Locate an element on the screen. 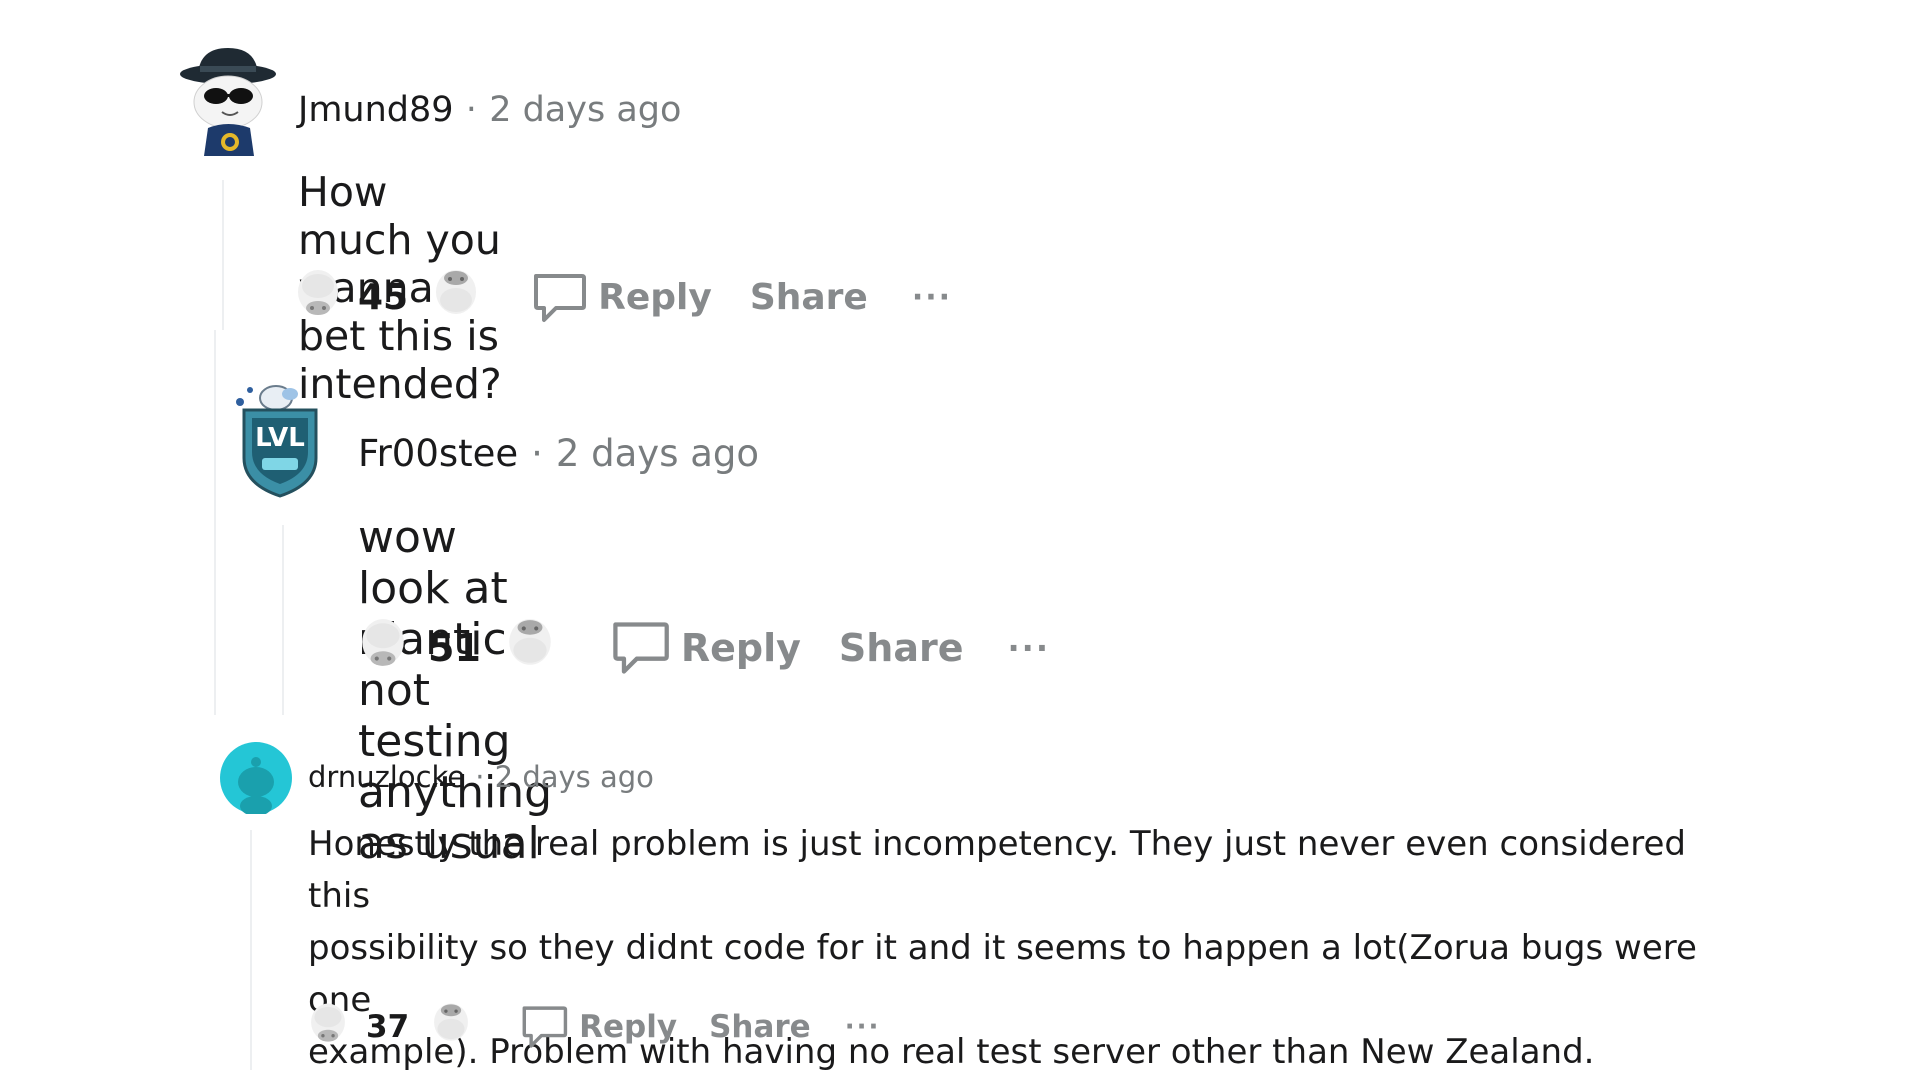  vote-score: 45 is located at coordinates (383, 297).